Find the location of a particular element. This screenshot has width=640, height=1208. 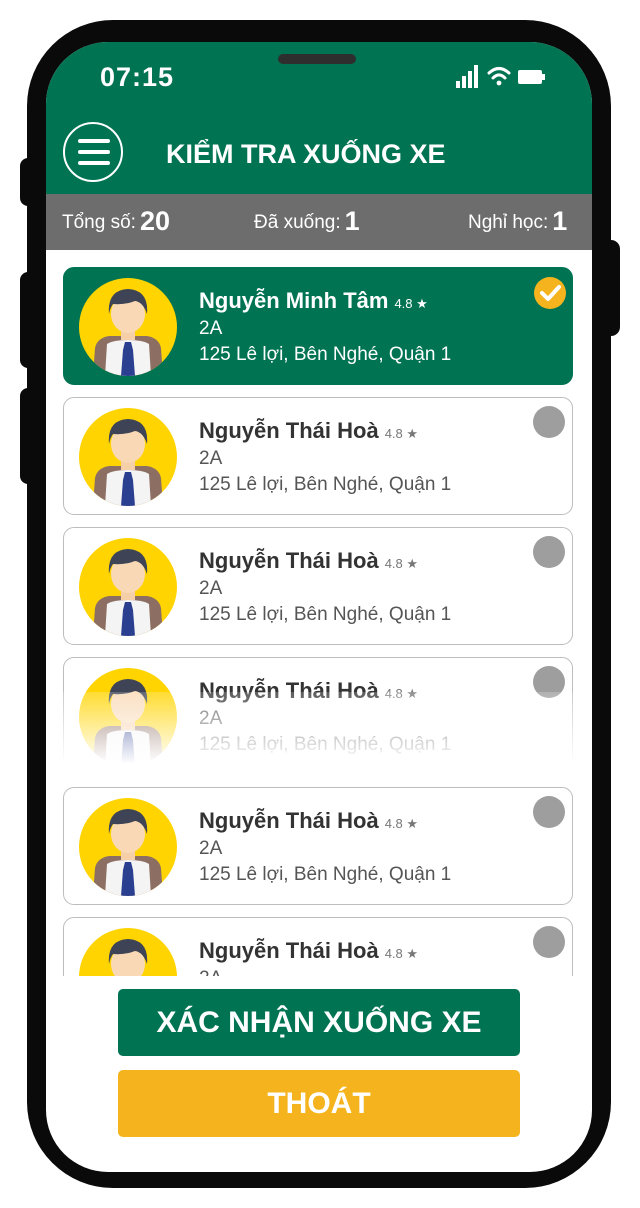

app-header: 07:15 KIỂM TRA XUỐNG XE is located at coordinates (319, 118).